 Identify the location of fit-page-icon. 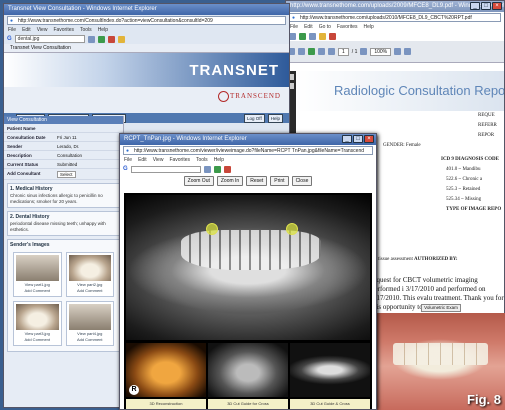
(408, 51).